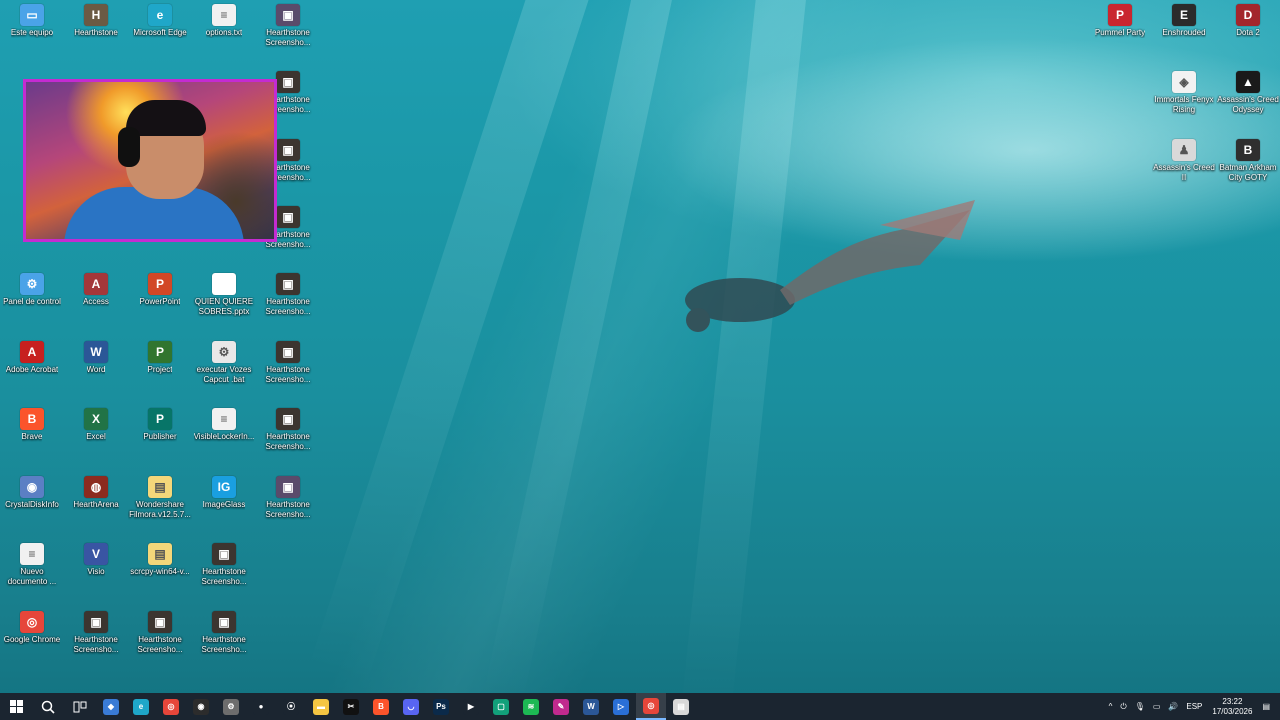 Image resolution: width=1280 pixels, height=720 pixels. What do you see at coordinates (160, 425) in the screenshot?
I see `desktop-icon: P Publisher` at bounding box center [160, 425].